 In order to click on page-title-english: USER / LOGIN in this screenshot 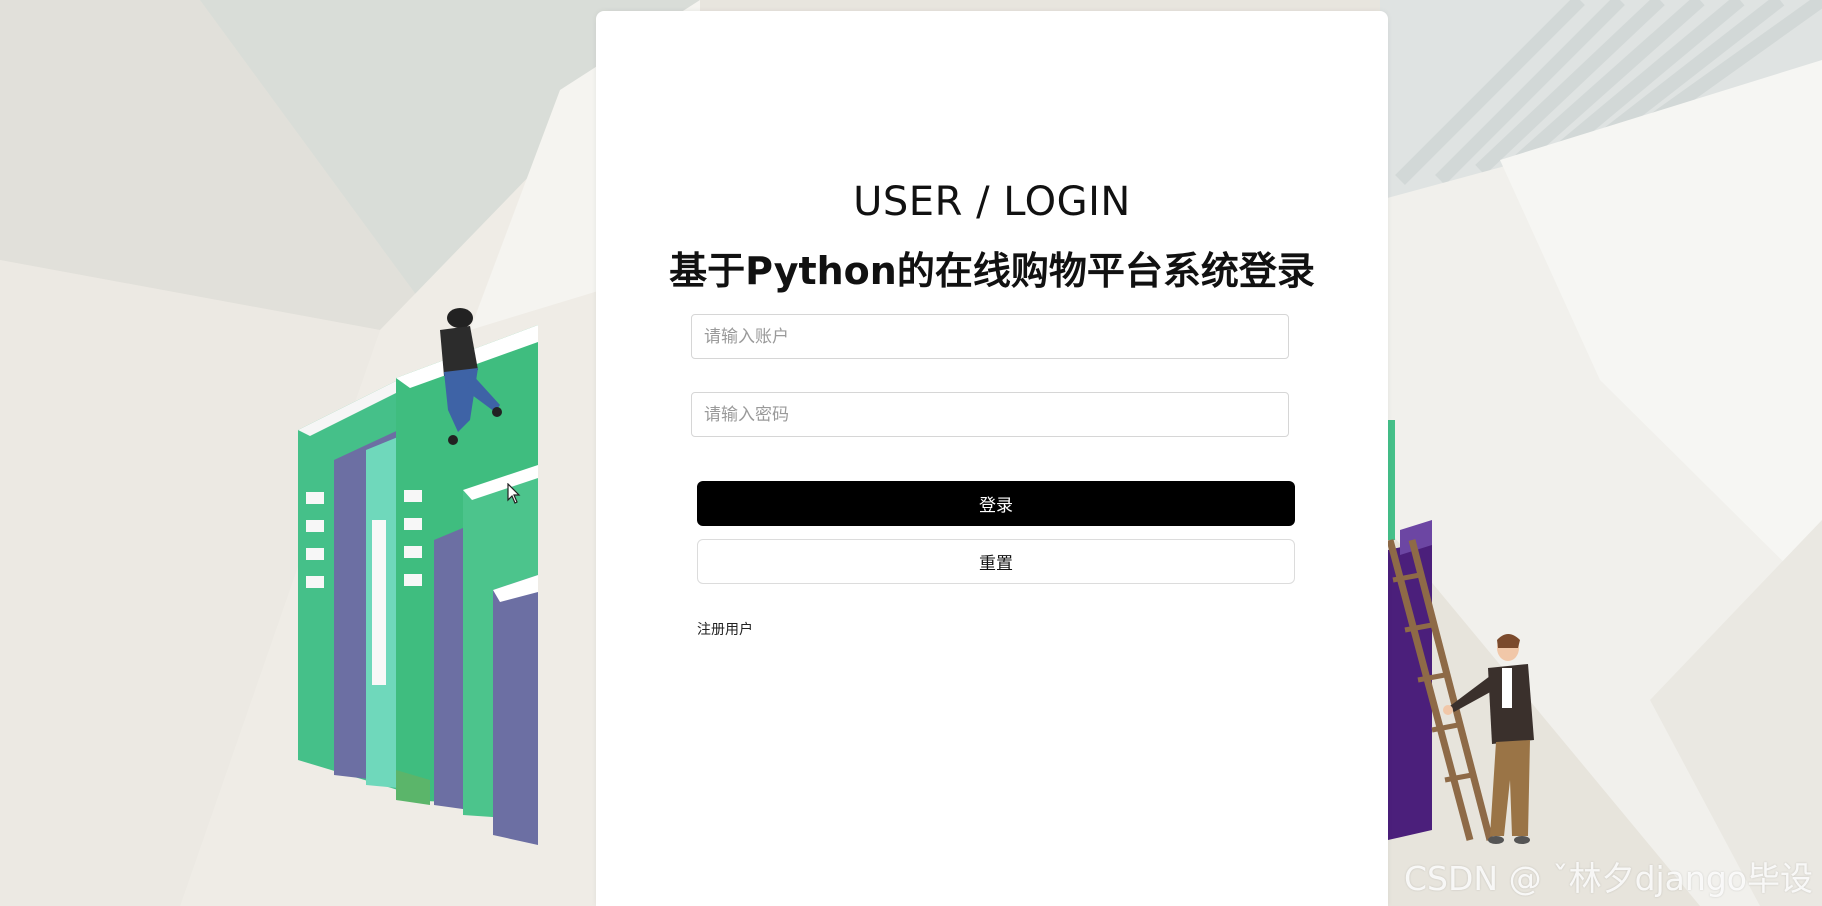, I will do `click(992, 202)`.